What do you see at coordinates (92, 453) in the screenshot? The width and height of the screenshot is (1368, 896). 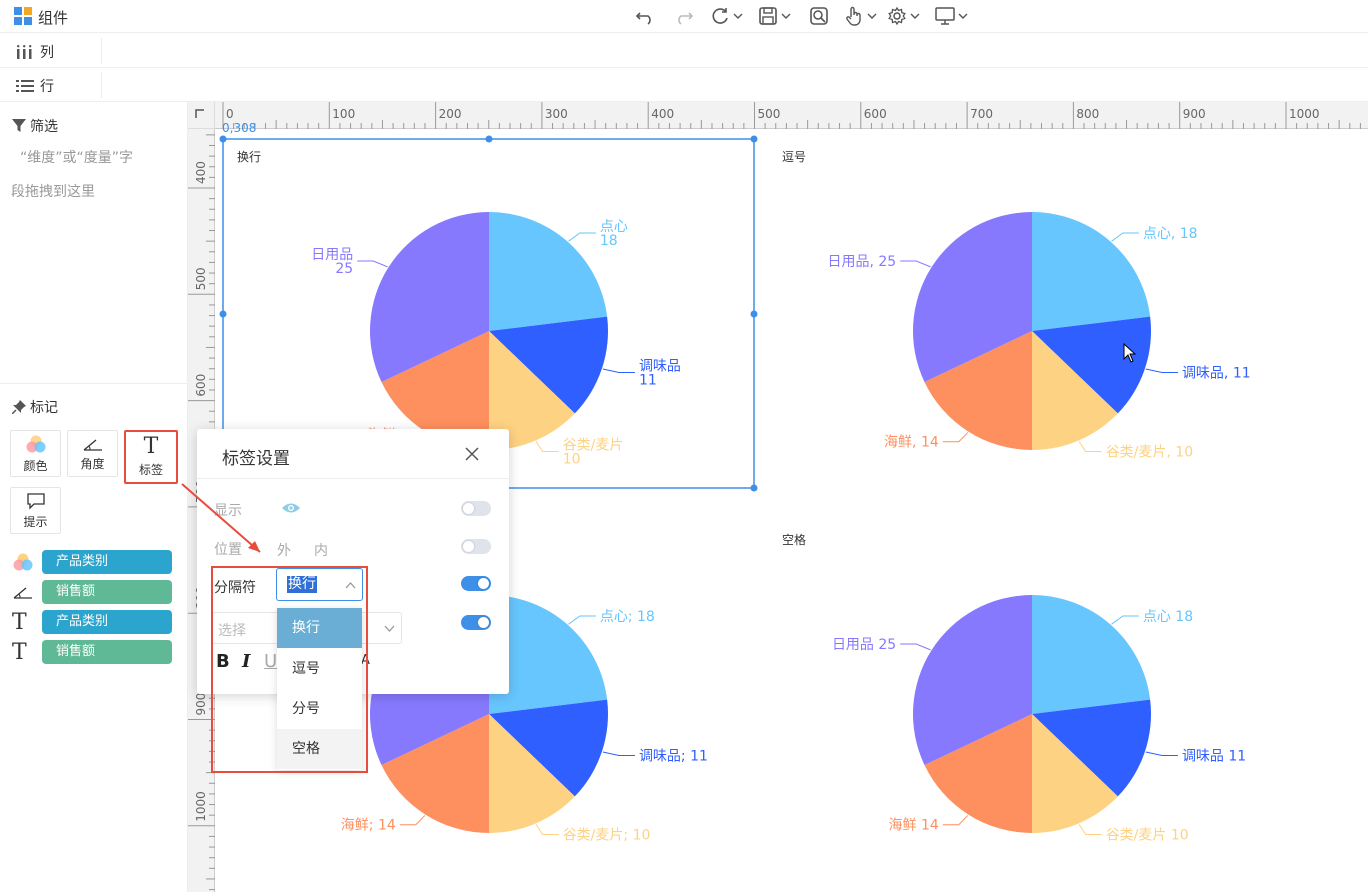 I see `angle-mark-button: 角度` at bounding box center [92, 453].